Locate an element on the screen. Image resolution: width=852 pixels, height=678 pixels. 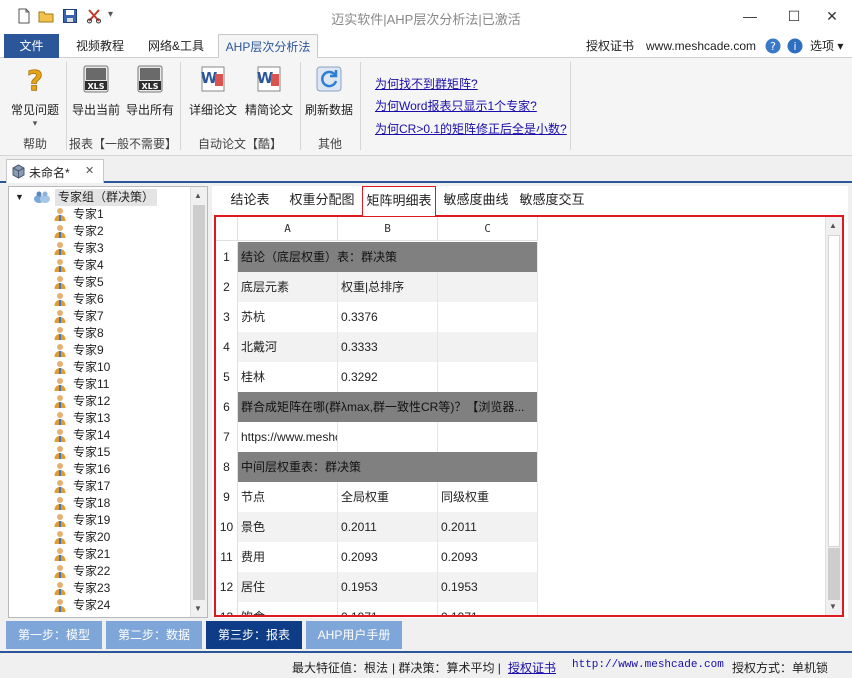
row-number: 4 is located at coordinates (227, 347).